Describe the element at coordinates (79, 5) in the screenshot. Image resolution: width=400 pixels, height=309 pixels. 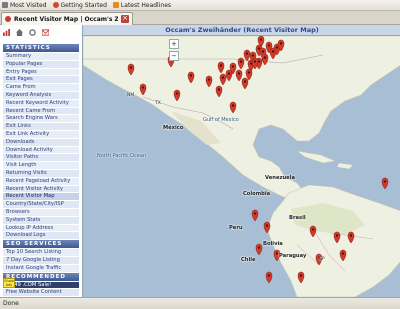
I see `bookmark-getting-started: Getting Started` at that location.